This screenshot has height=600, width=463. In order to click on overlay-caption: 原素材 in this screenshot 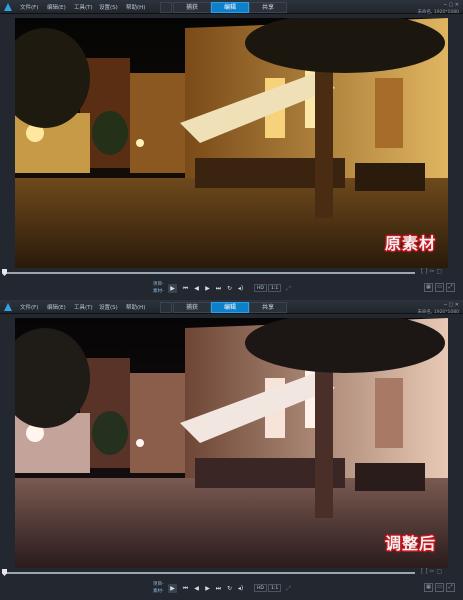, I will do `click(410, 243)`.